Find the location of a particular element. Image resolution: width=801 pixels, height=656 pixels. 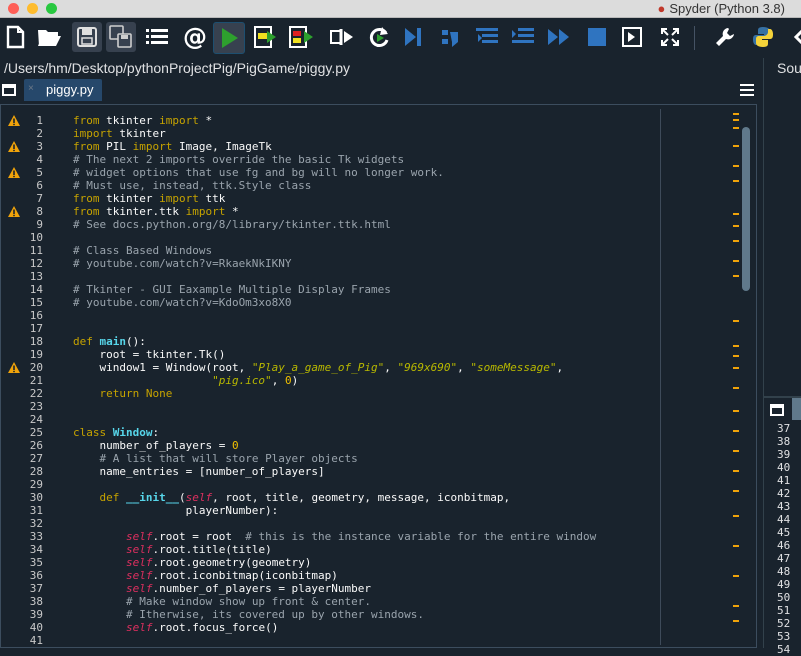

window-titlebar: ● Spyder (Python 3.8) is located at coordinates (400, 9).